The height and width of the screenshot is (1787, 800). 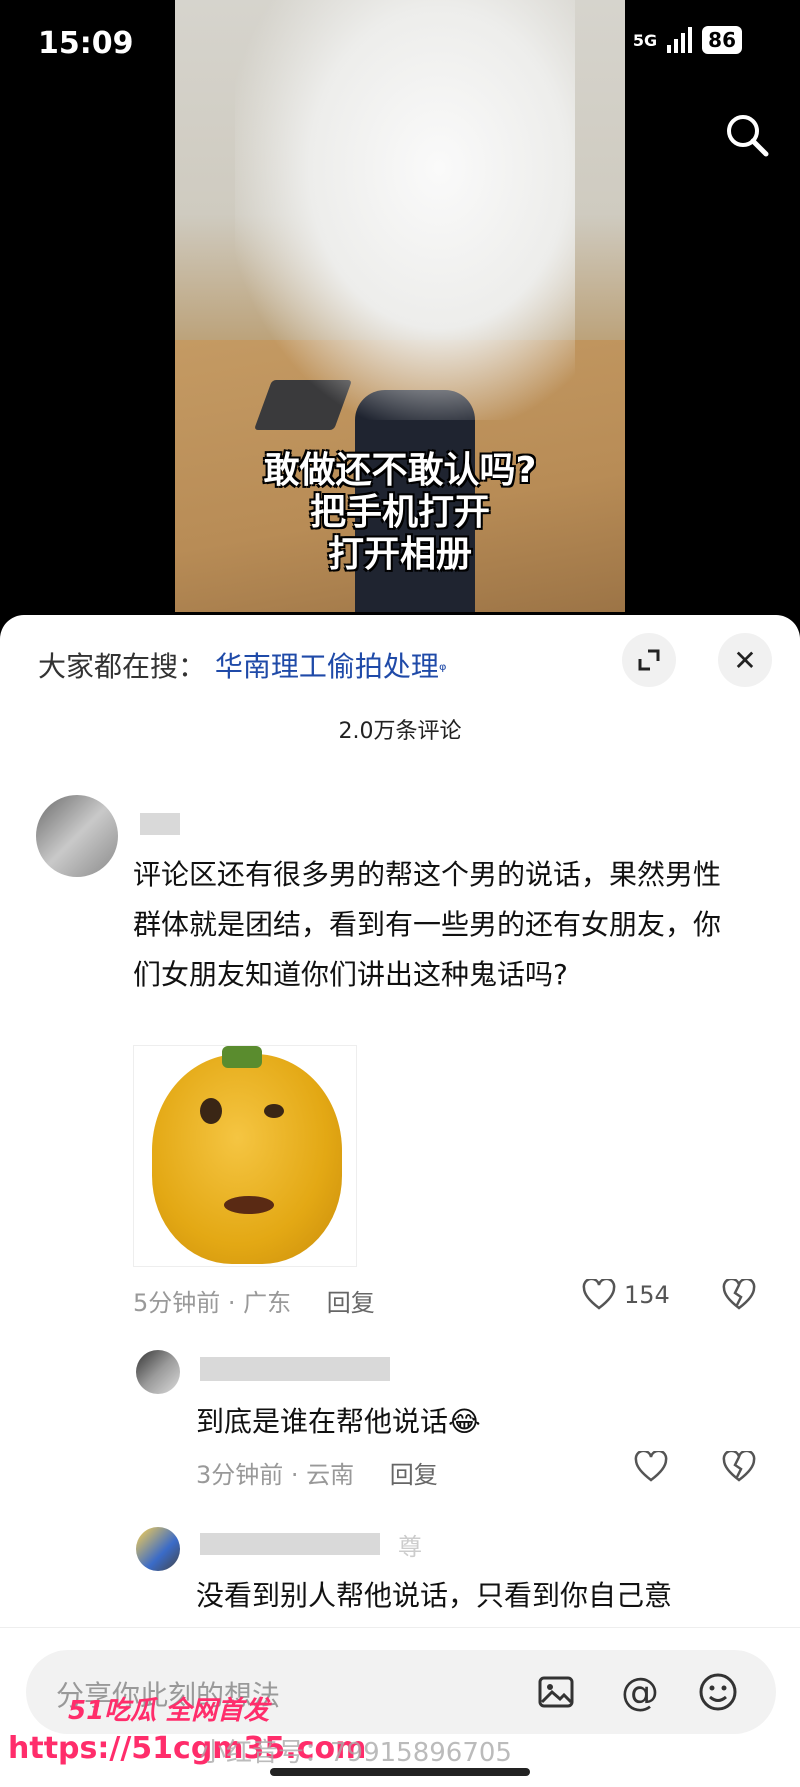 I want to click on divider, so click(x=400, y=1627).